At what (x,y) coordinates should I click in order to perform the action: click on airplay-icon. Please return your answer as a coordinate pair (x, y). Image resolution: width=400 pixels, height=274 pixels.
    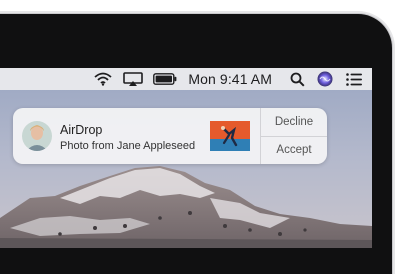
    Looking at the image, I should click on (133, 79).